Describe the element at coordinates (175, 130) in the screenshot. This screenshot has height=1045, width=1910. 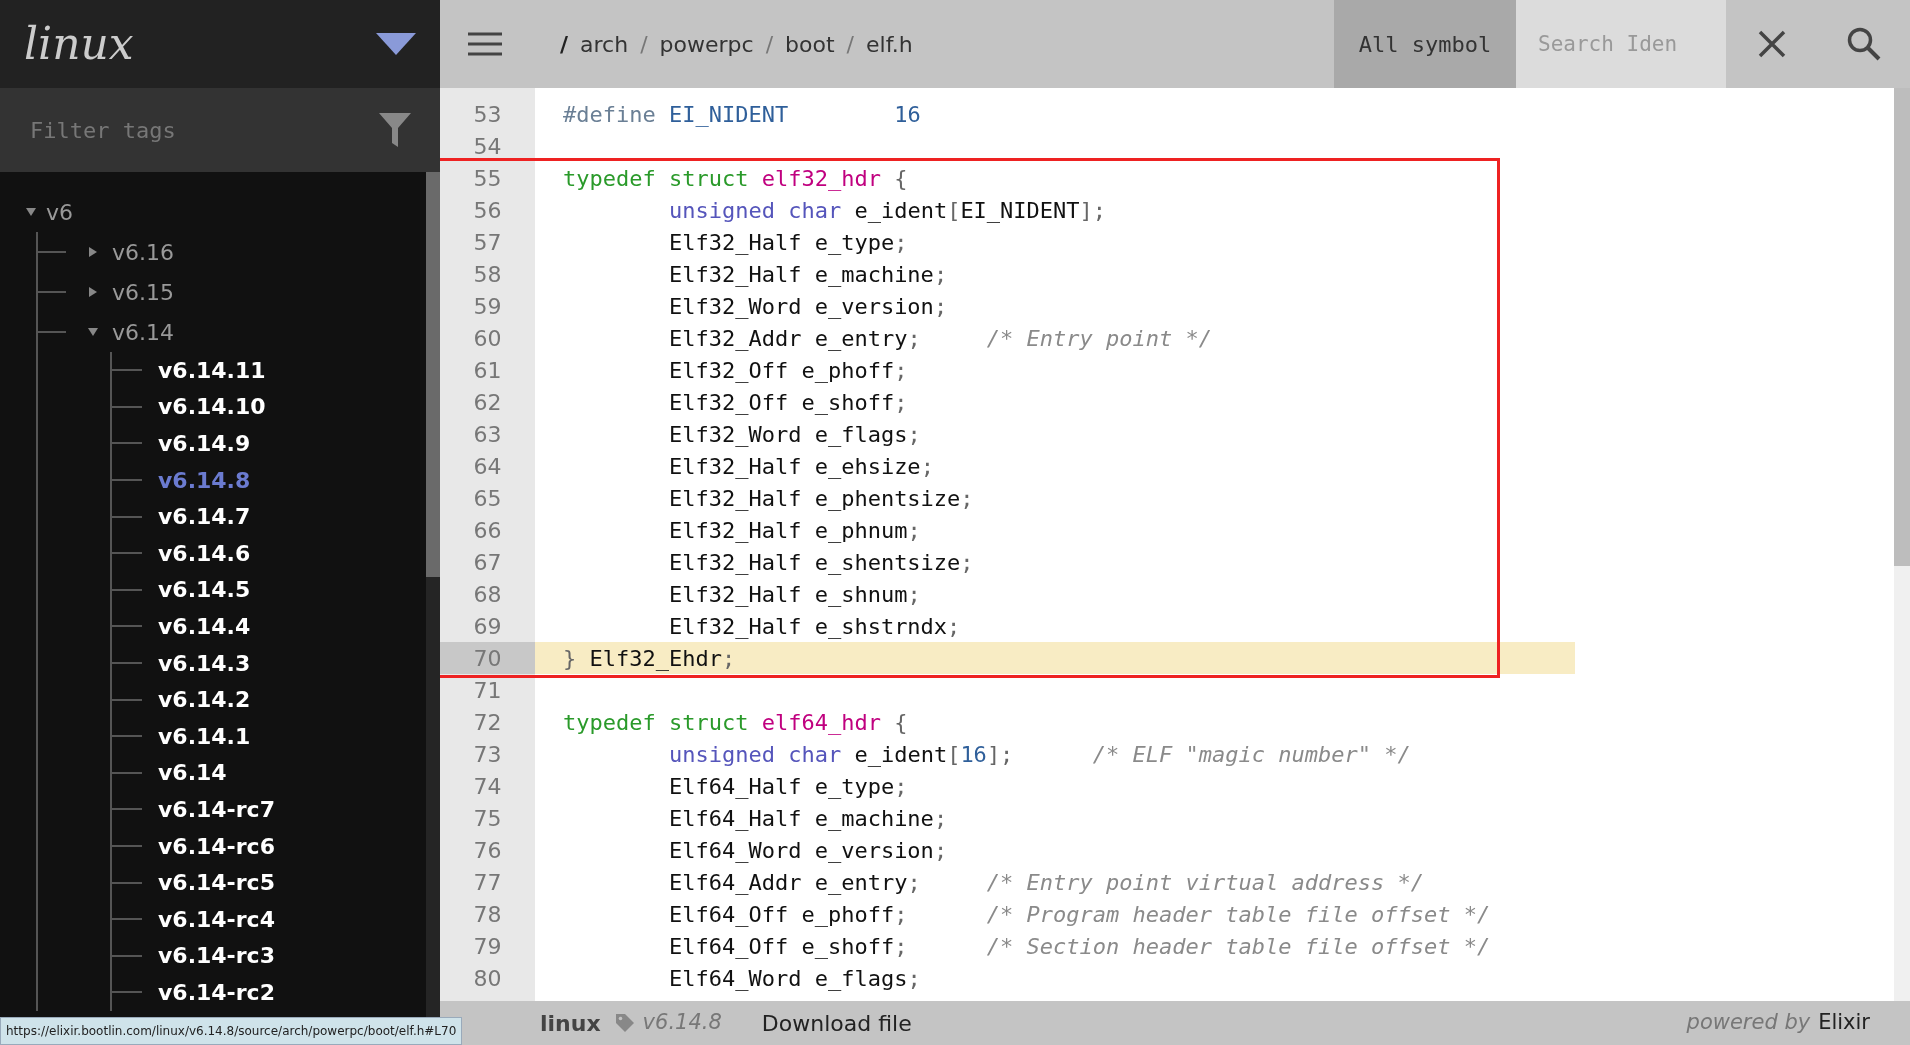
I see `filter-field: Filter tags` at that location.